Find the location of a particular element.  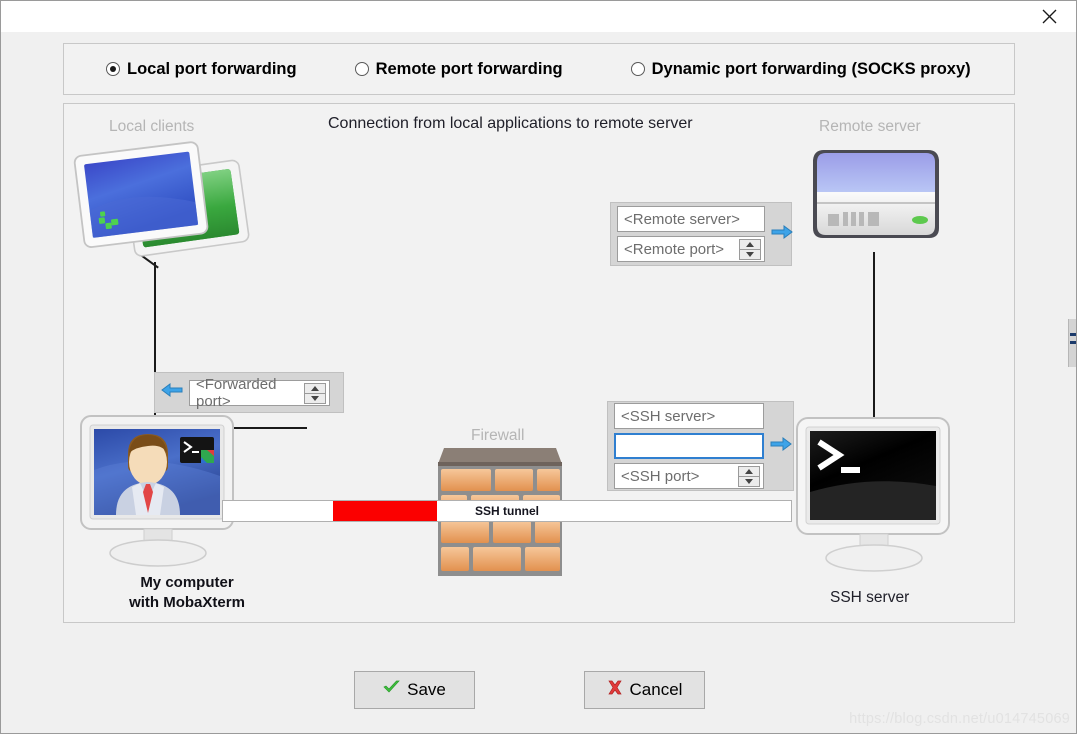

ssh-port-input: <SSH port> is located at coordinates (689, 476).